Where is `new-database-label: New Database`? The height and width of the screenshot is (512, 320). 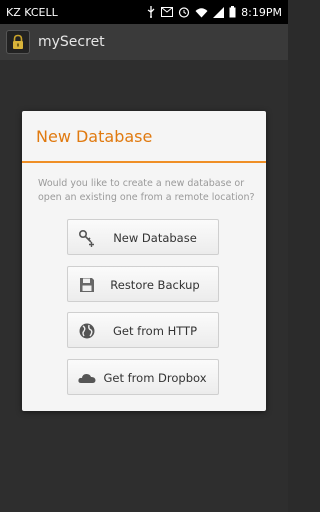
new-database-label: New Database is located at coordinates (155, 238).